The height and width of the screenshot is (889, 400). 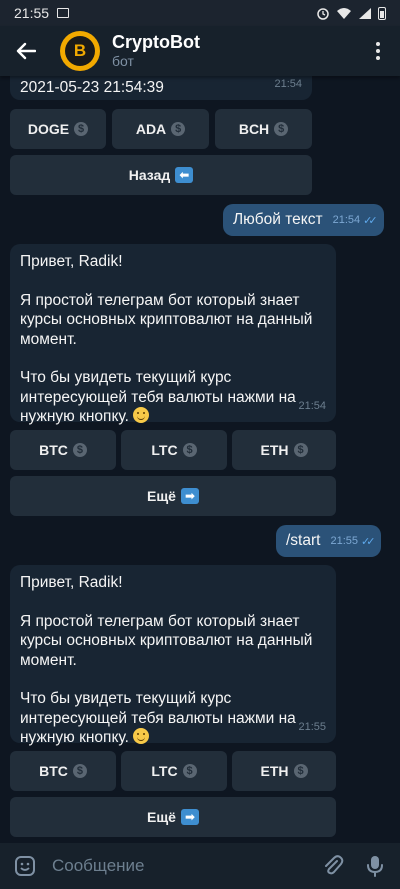 I want to click on status-time: 21:55, so click(x=32, y=13).